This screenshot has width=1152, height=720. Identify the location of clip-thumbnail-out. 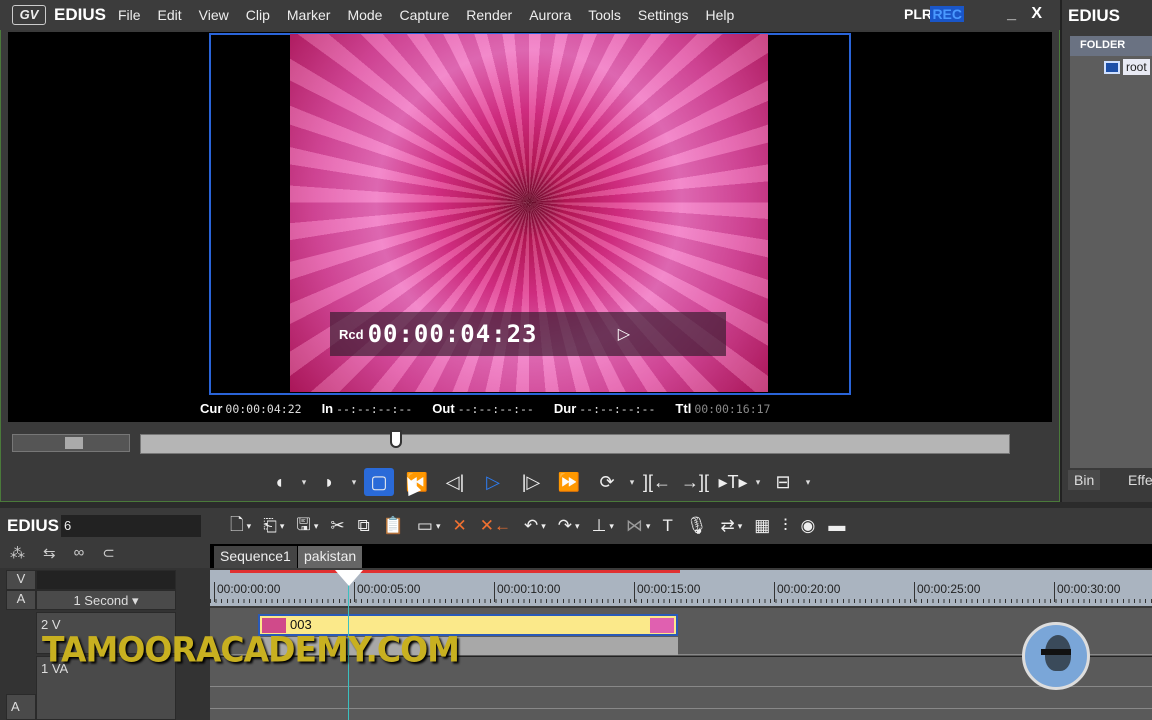
(662, 625).